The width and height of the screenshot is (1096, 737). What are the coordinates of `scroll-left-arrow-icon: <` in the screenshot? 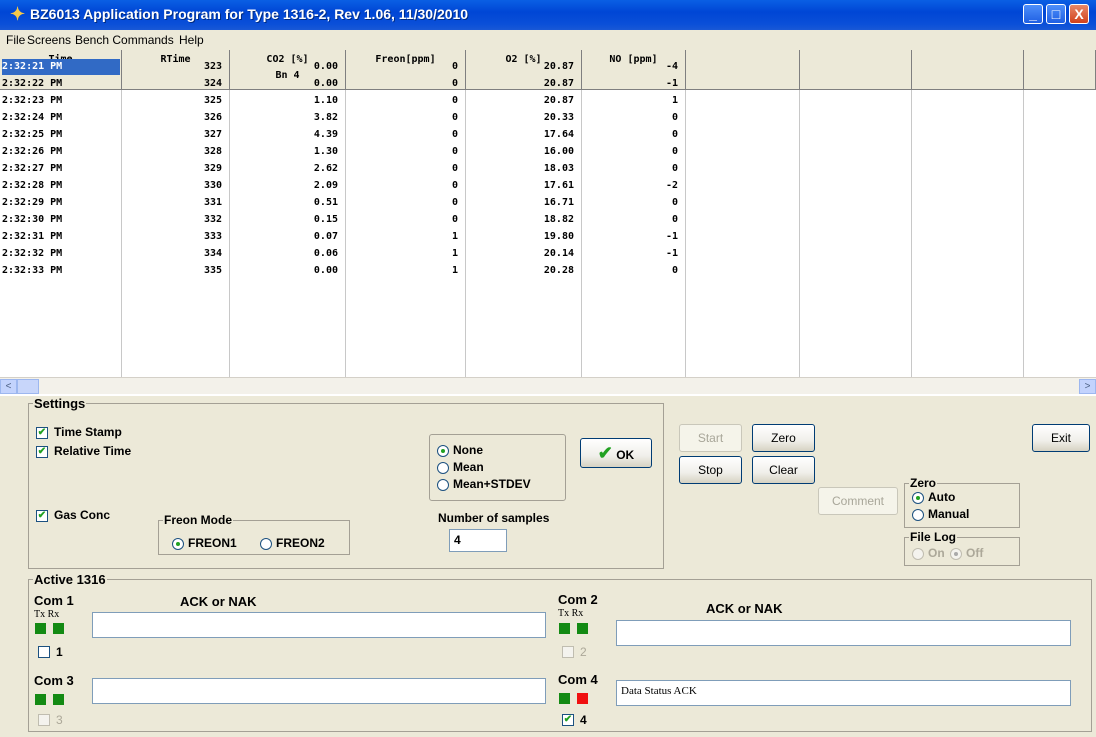 It's located at (8, 386).